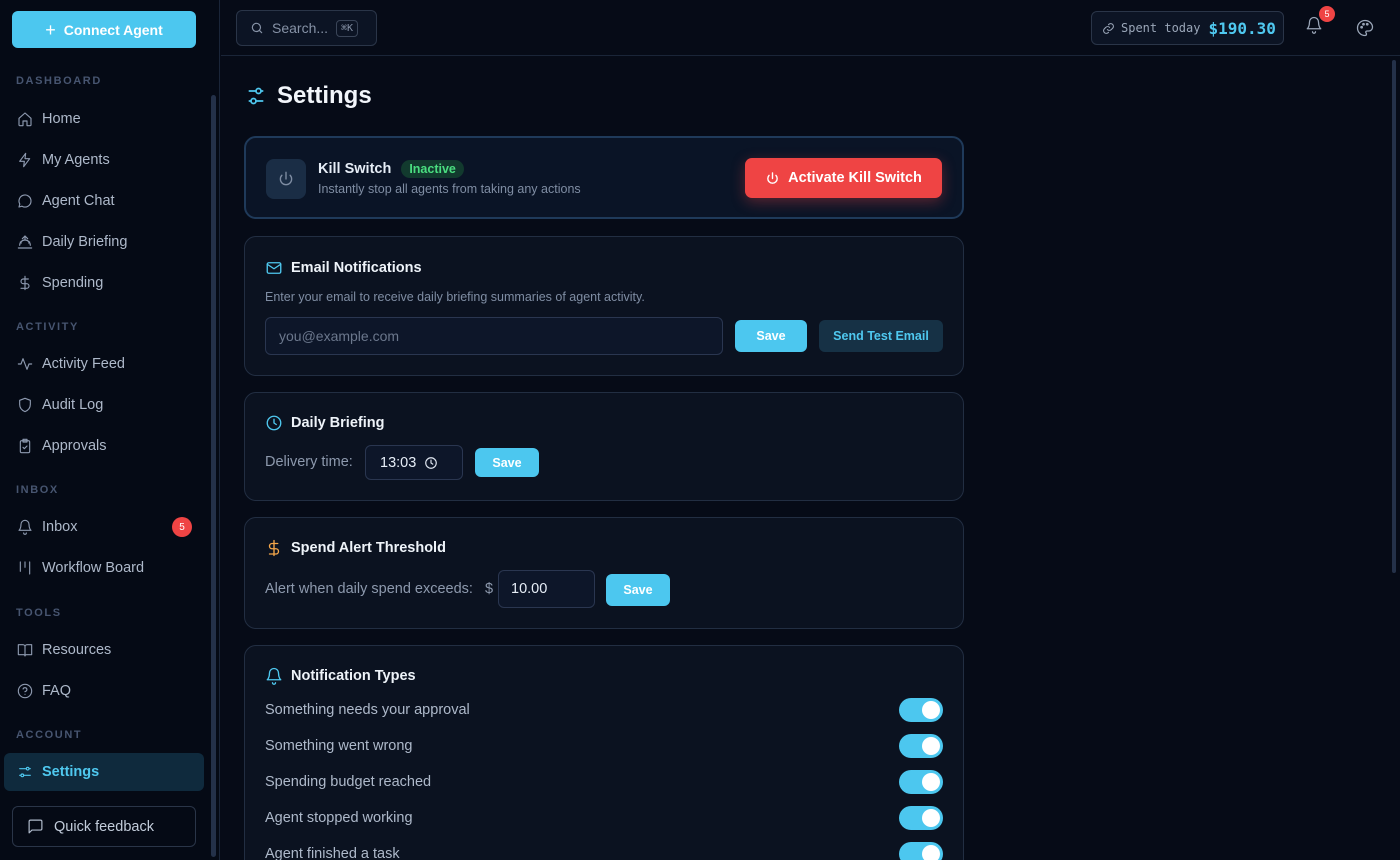 This screenshot has height=860, width=1400. What do you see at coordinates (25, 446) in the screenshot?
I see `clipboard-check-icon` at bounding box center [25, 446].